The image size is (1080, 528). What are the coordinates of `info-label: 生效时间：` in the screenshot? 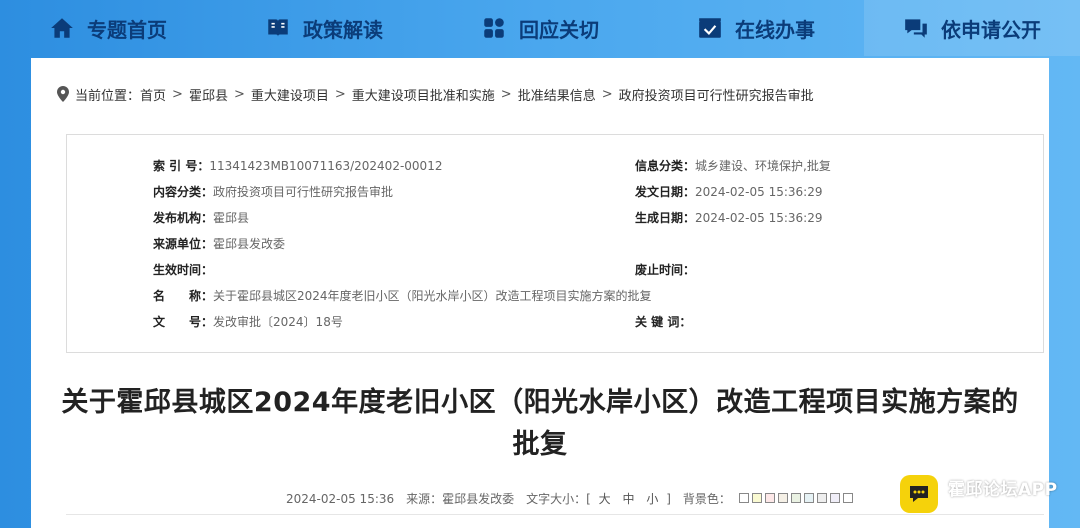 It's located at (183, 270).